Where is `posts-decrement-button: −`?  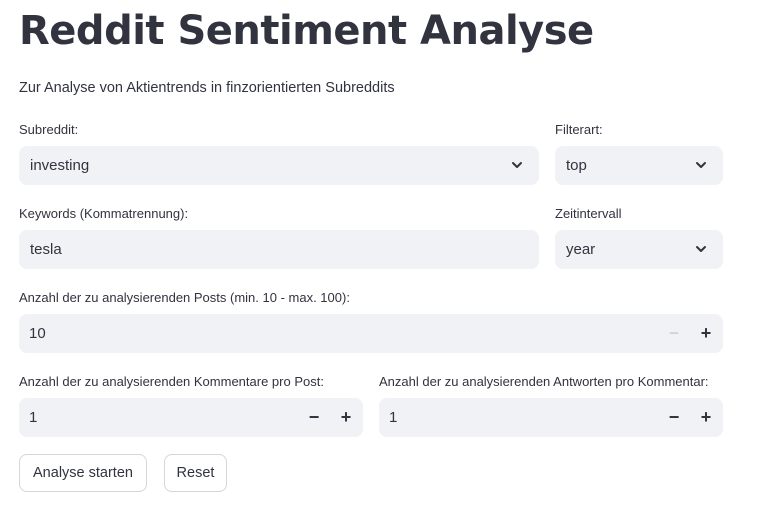
posts-decrement-button: − is located at coordinates (674, 333).